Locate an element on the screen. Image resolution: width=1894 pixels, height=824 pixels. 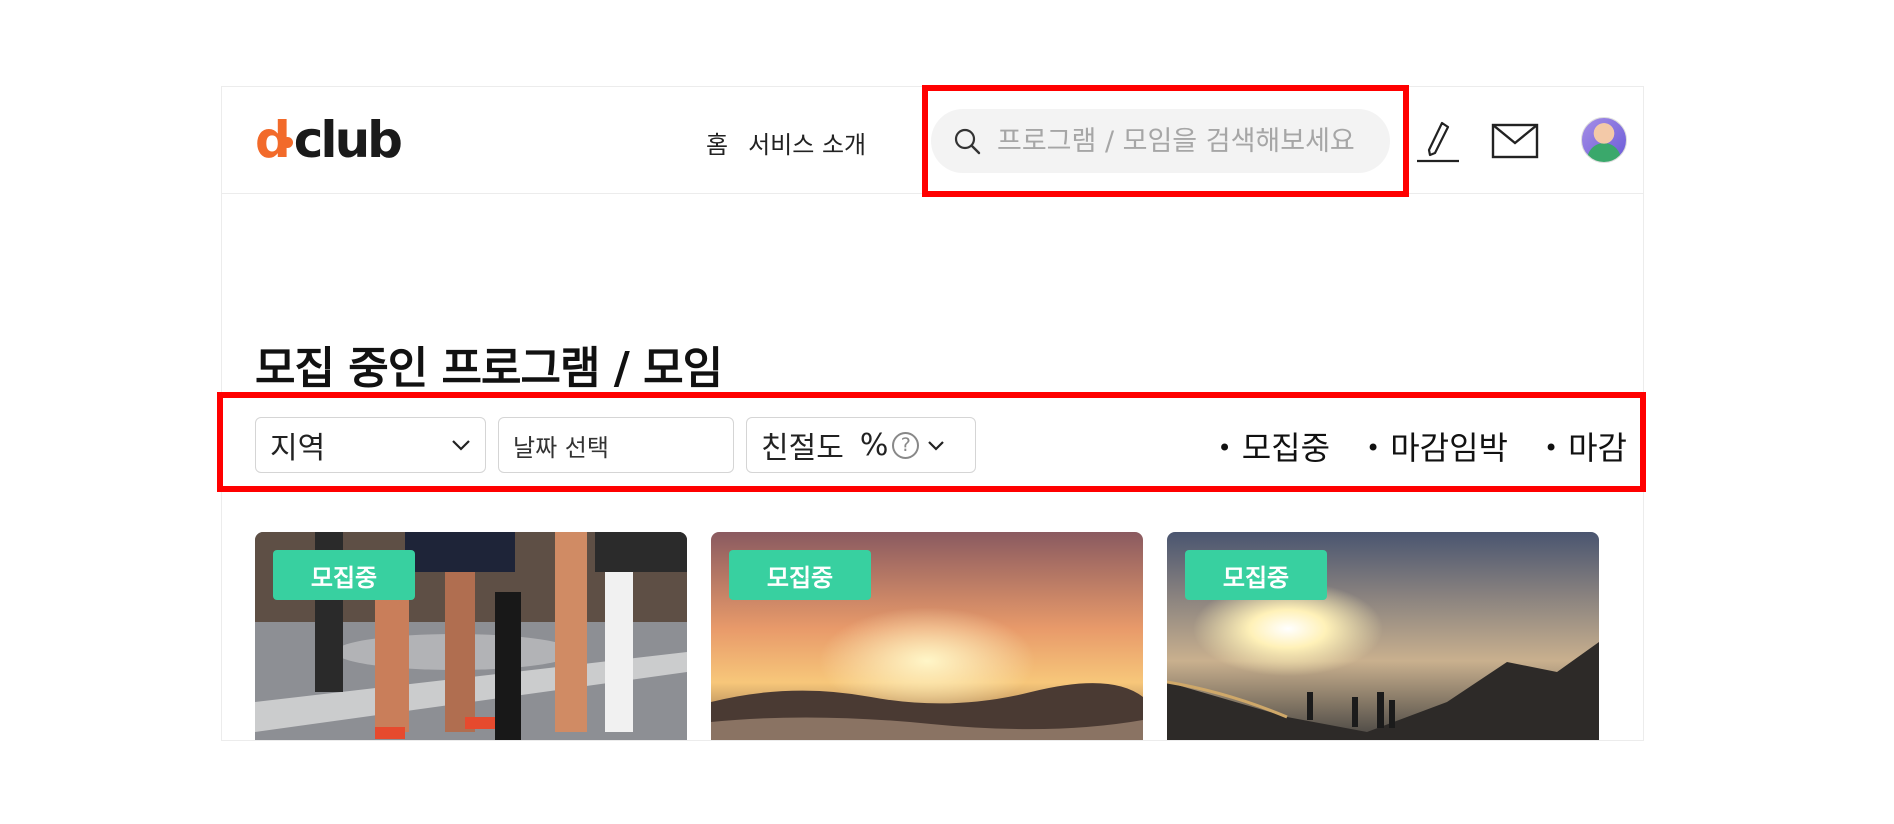
help-icon: ? is located at coordinates (906, 445).